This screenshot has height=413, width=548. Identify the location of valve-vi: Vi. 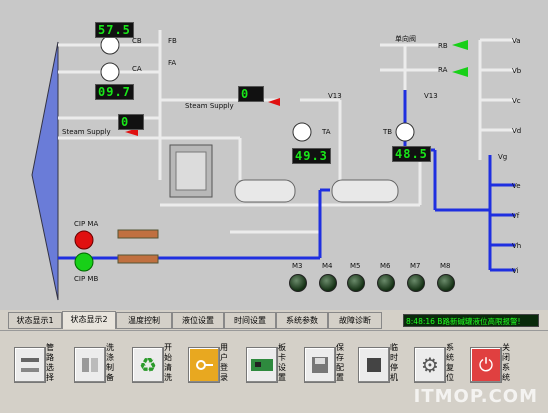
(515, 271).